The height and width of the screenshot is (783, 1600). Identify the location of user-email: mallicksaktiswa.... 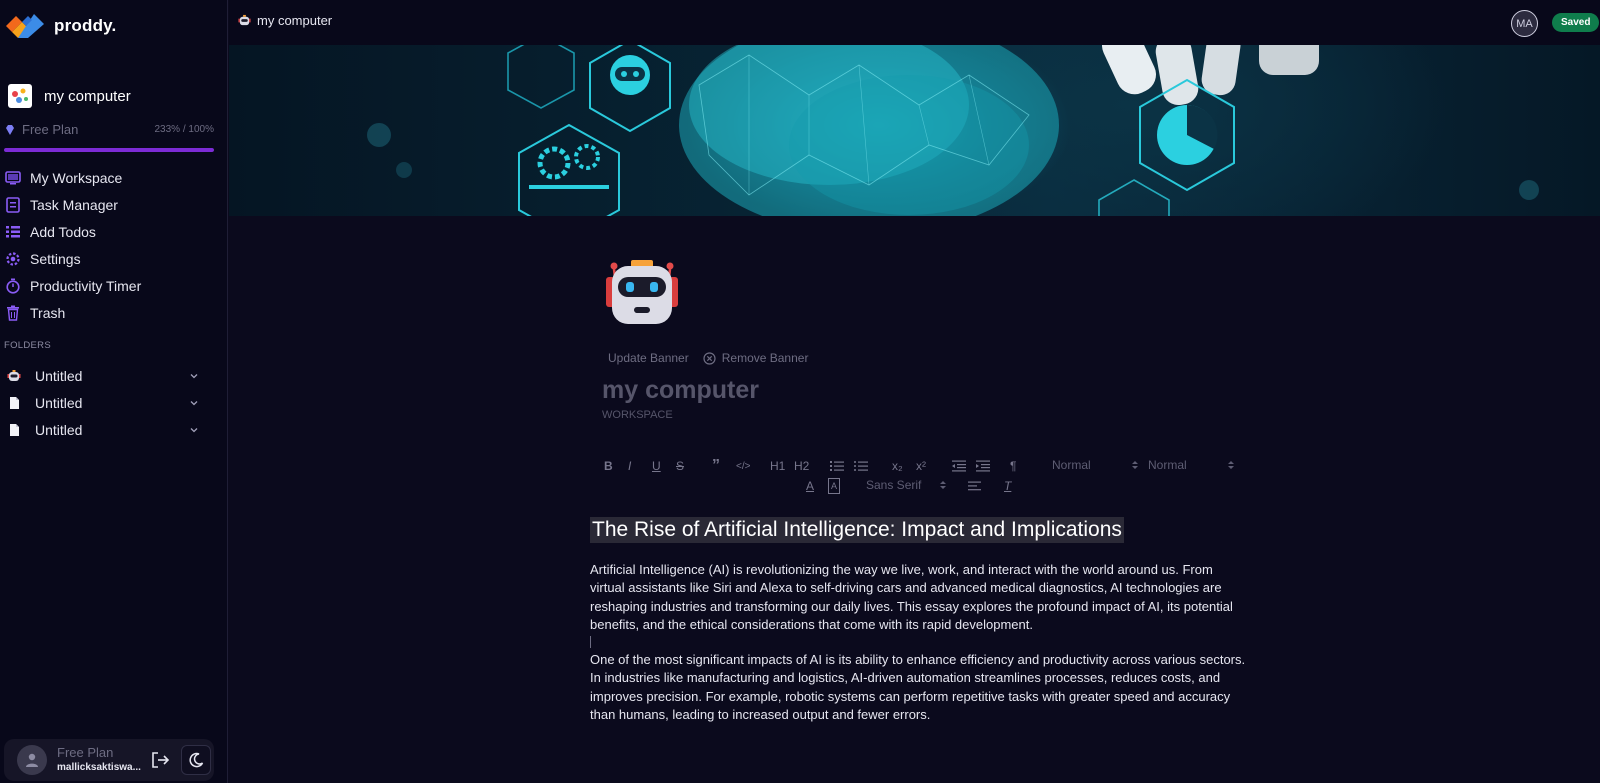
(99, 767).